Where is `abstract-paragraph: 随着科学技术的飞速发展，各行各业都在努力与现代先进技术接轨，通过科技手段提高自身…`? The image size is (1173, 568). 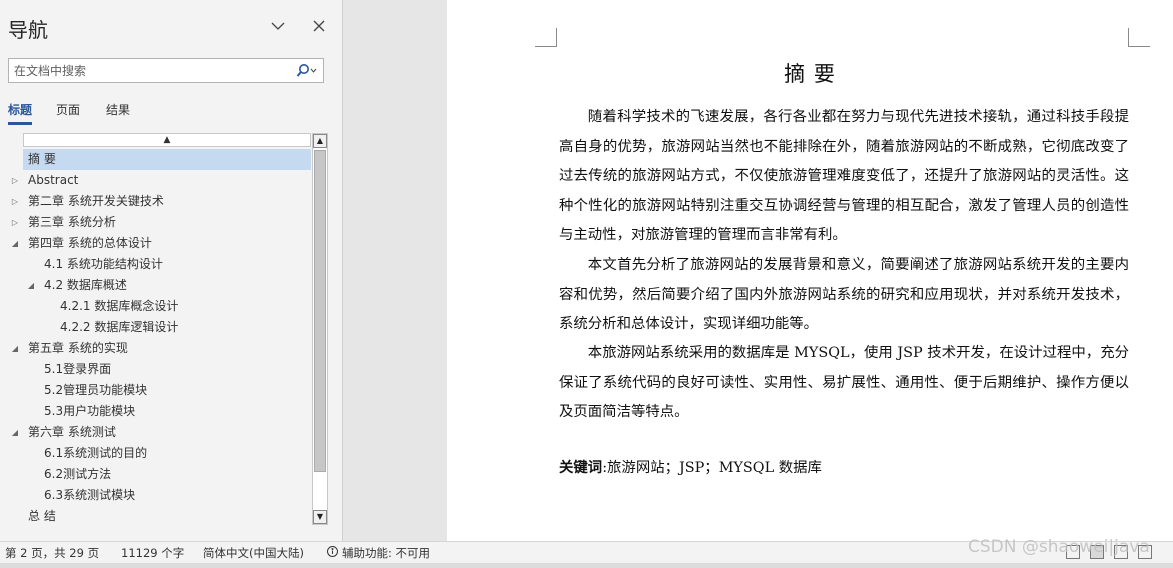
abstract-paragraph: 随着科学技术的飞速发展，各行各业都在努力与现代先进技术接轨，通过科技手段提高自身… is located at coordinates (844, 176).